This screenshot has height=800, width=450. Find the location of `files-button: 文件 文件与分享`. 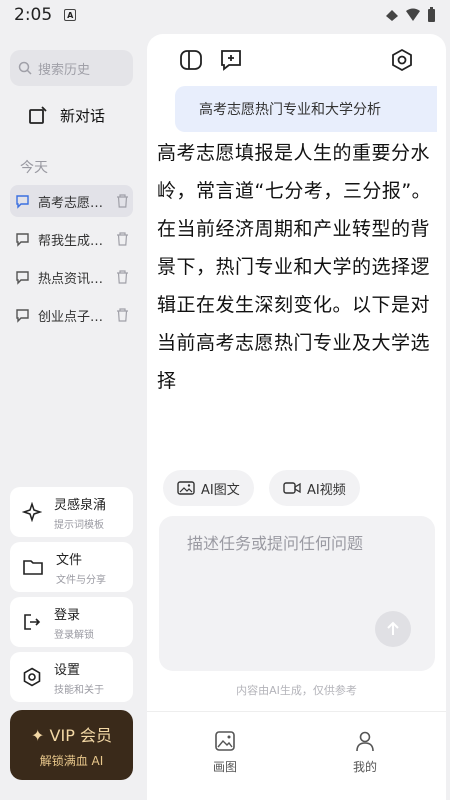

files-button: 文件 文件与分享 is located at coordinates (71, 567).